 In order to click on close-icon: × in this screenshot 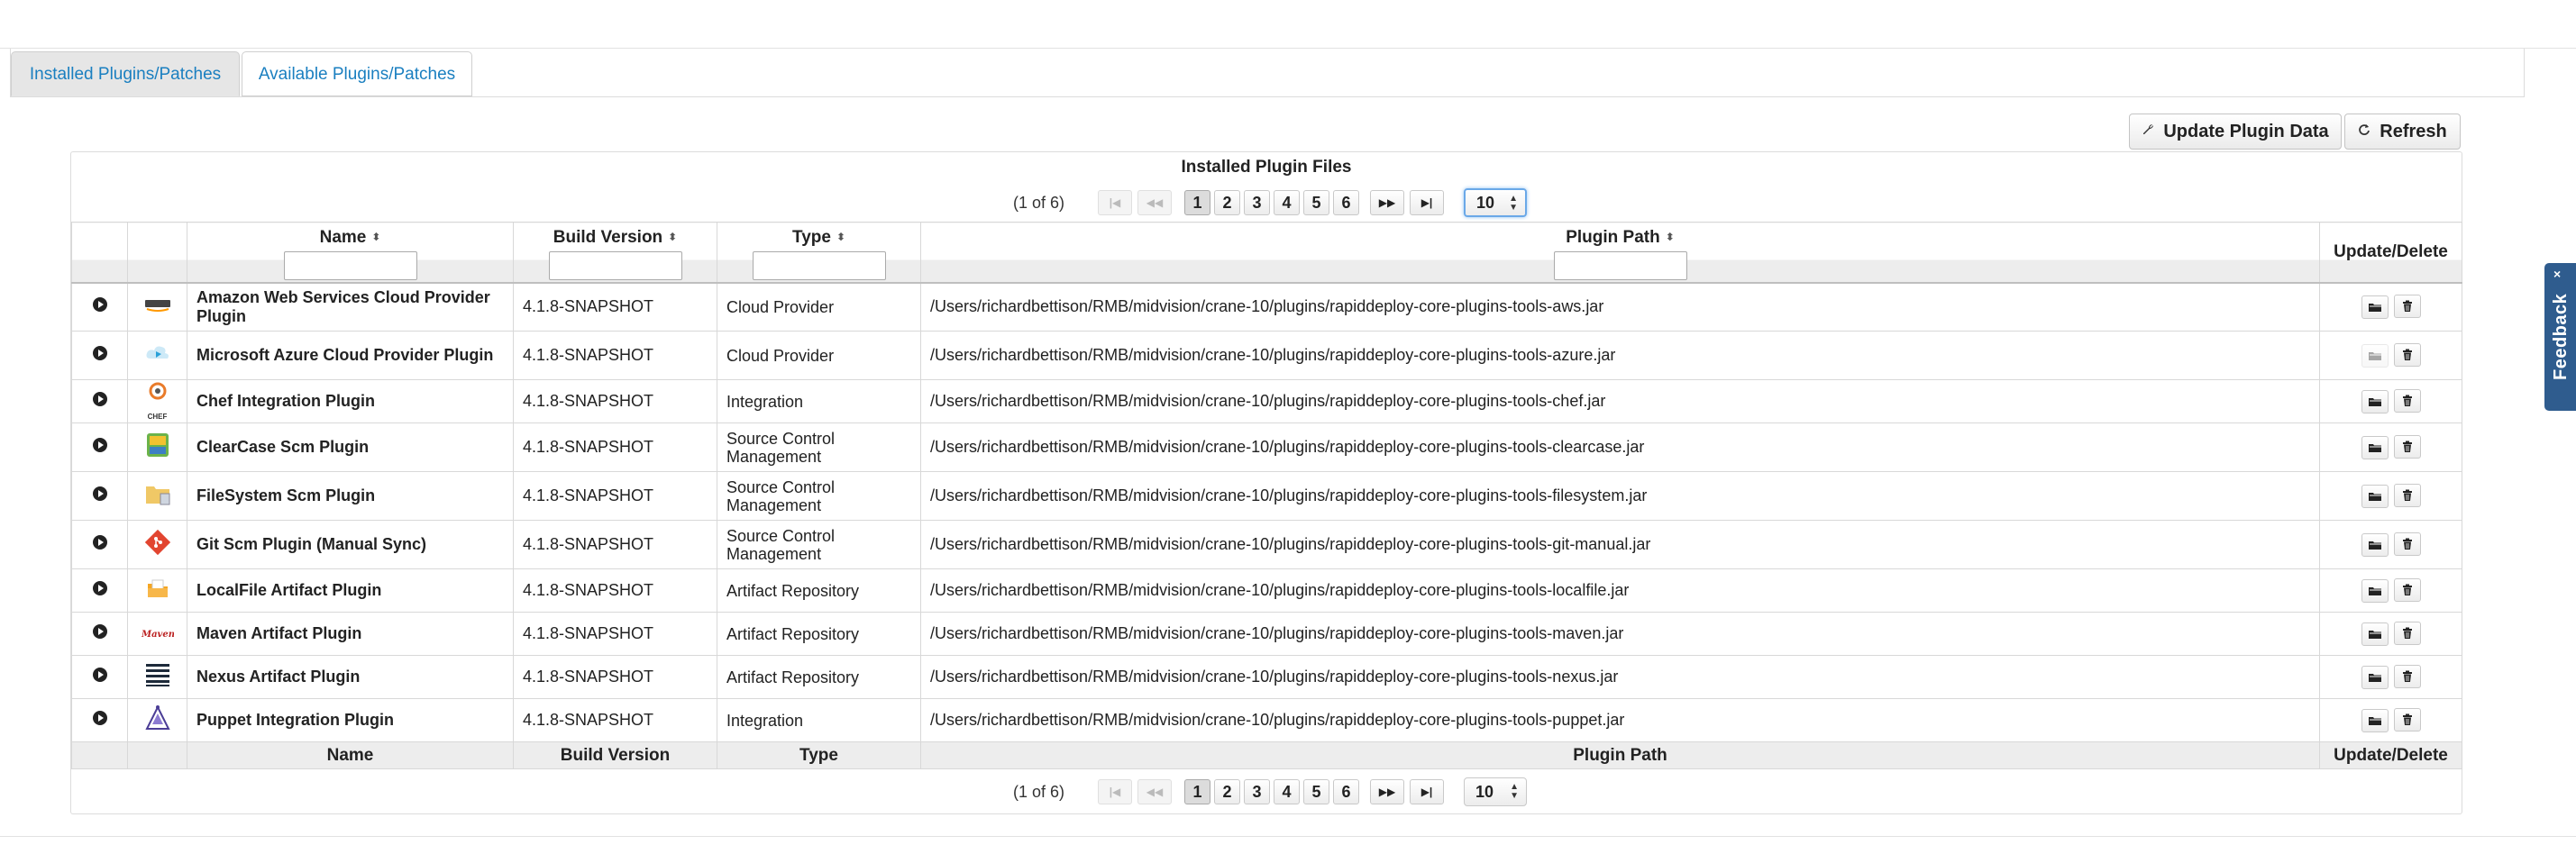, I will do `click(2557, 274)`.